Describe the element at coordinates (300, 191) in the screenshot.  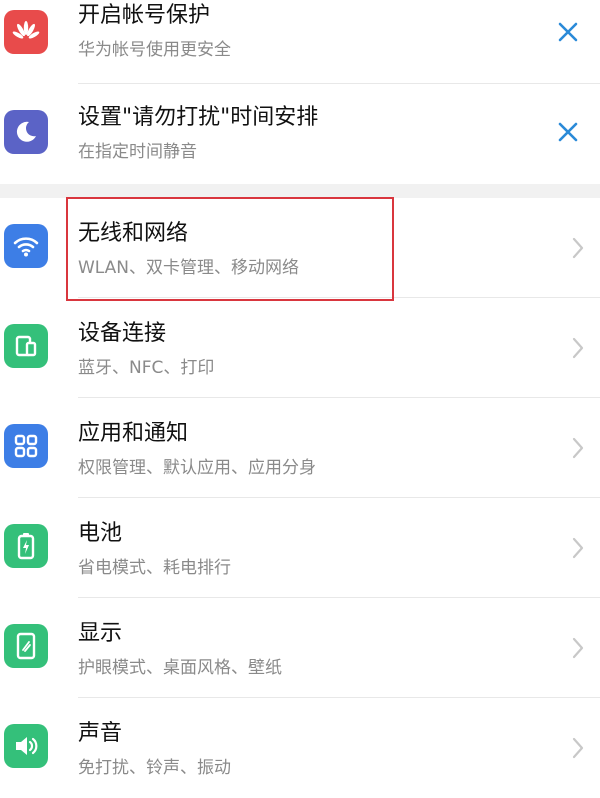
I see `section-gap` at that location.